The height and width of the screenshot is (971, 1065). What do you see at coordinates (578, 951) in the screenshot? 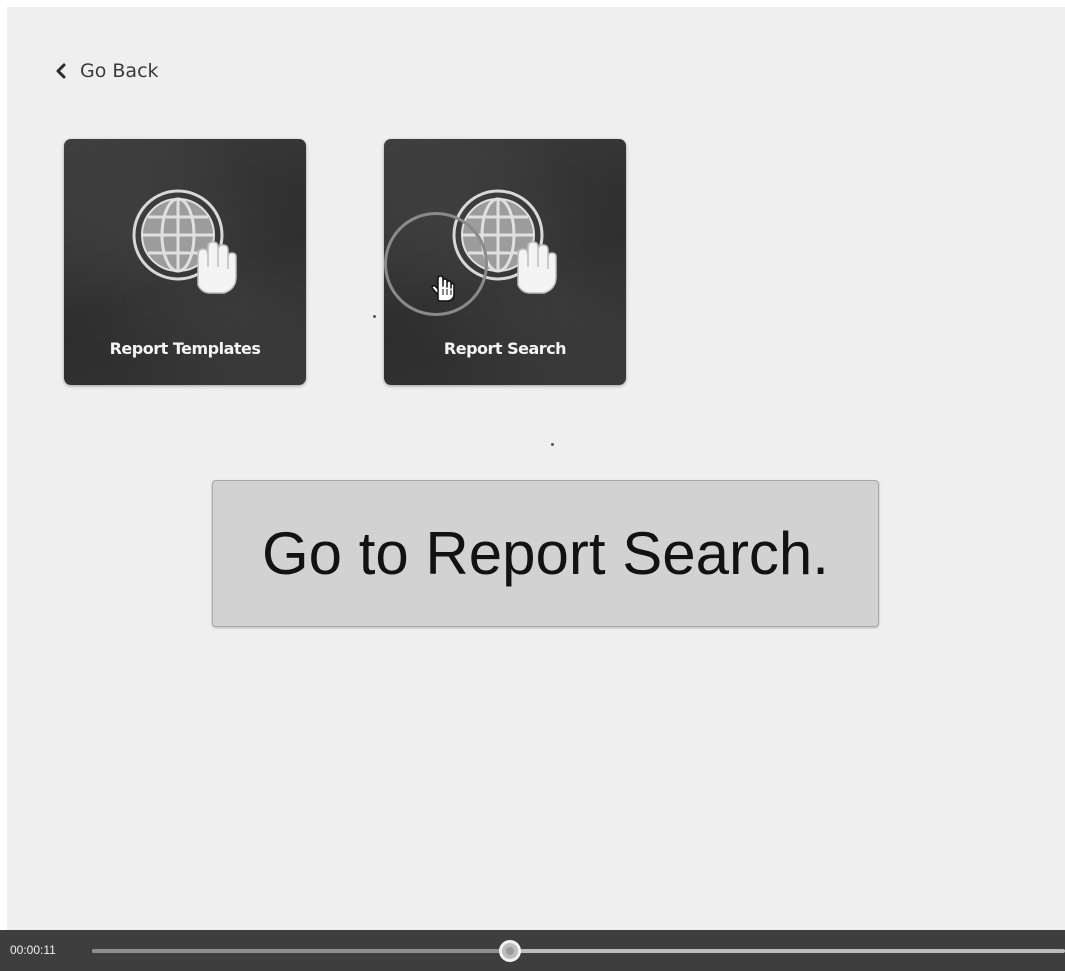
I see `seek-bar` at bounding box center [578, 951].